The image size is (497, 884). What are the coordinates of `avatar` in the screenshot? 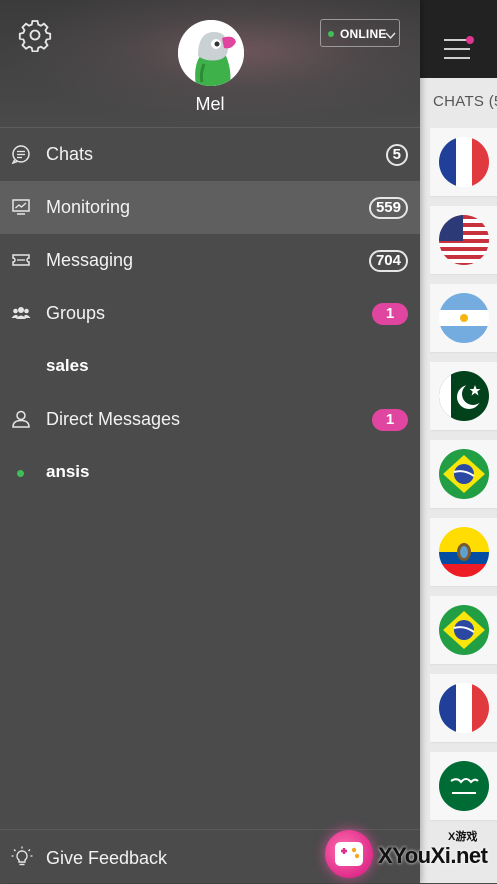 It's located at (211, 53).